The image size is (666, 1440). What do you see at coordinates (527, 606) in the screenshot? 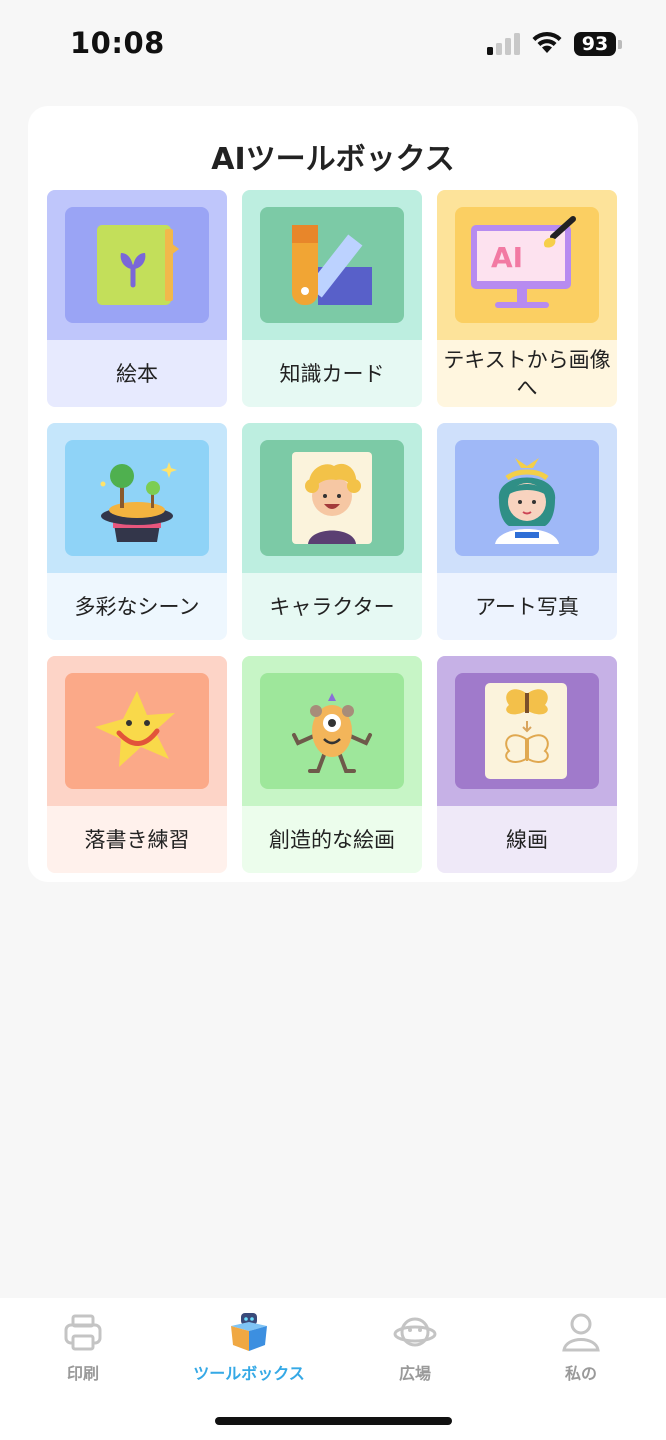
I see `tool-card-label: アート写真` at bounding box center [527, 606].